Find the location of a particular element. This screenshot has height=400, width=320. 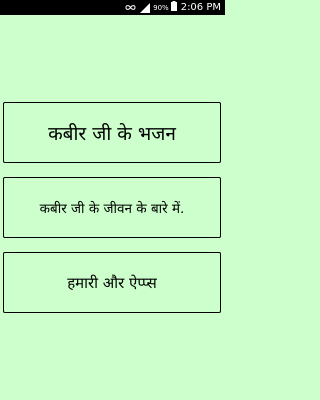

battery-percent: 90% is located at coordinates (161, 7).